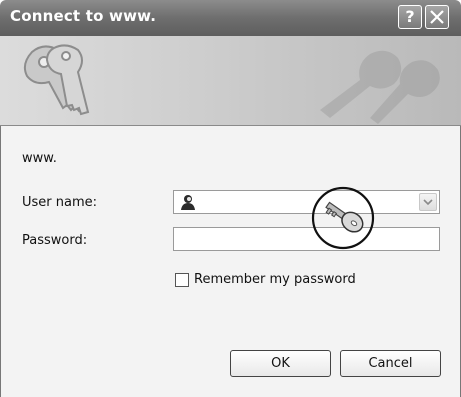  What do you see at coordinates (390, 363) in the screenshot?
I see `cancel-button: Cancel` at bounding box center [390, 363].